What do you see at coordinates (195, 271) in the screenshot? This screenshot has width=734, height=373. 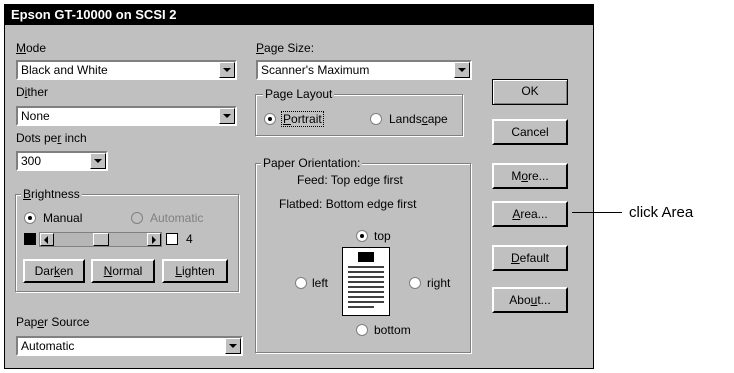 I see `lighten-button: Lighten` at bounding box center [195, 271].